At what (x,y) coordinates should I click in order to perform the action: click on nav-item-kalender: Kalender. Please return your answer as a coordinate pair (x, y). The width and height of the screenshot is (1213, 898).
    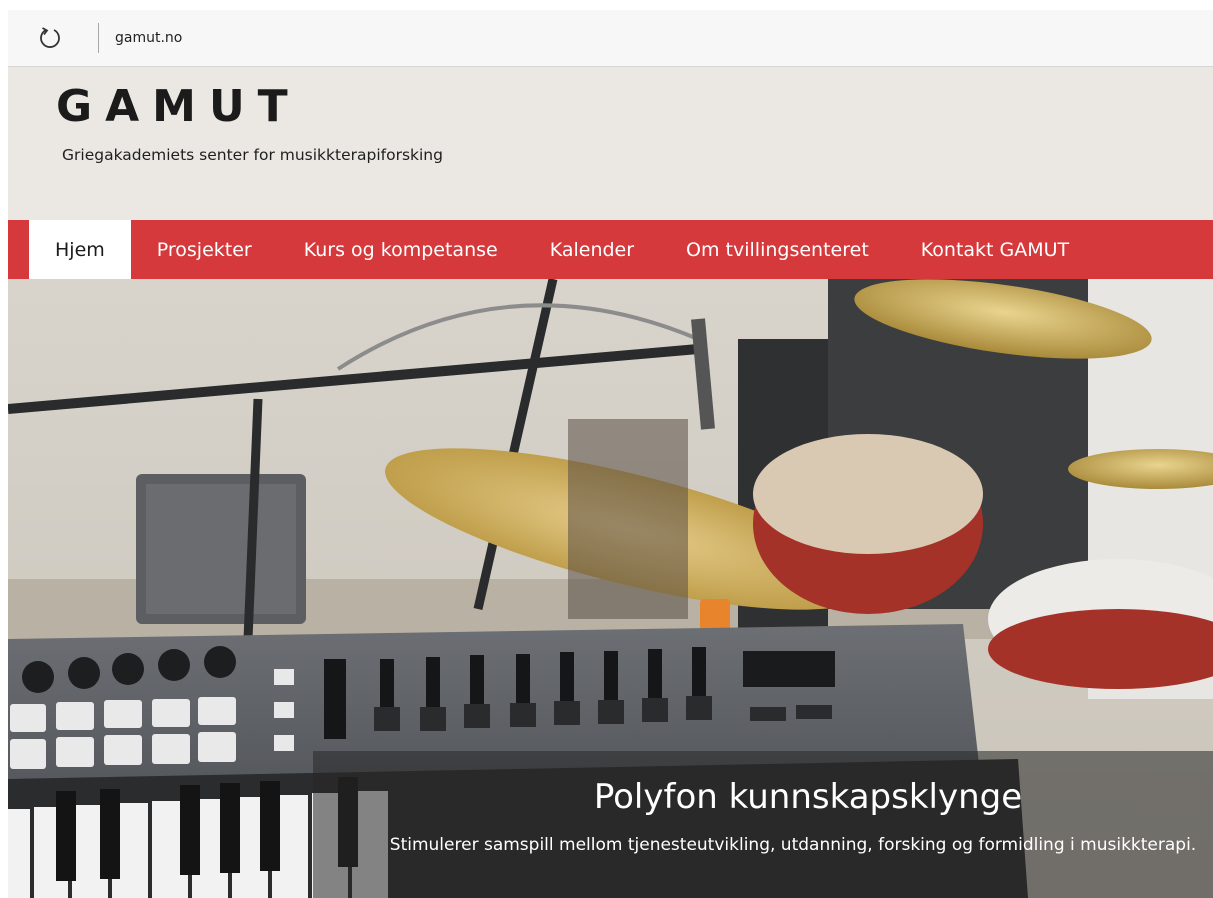
    Looking at the image, I should click on (592, 249).